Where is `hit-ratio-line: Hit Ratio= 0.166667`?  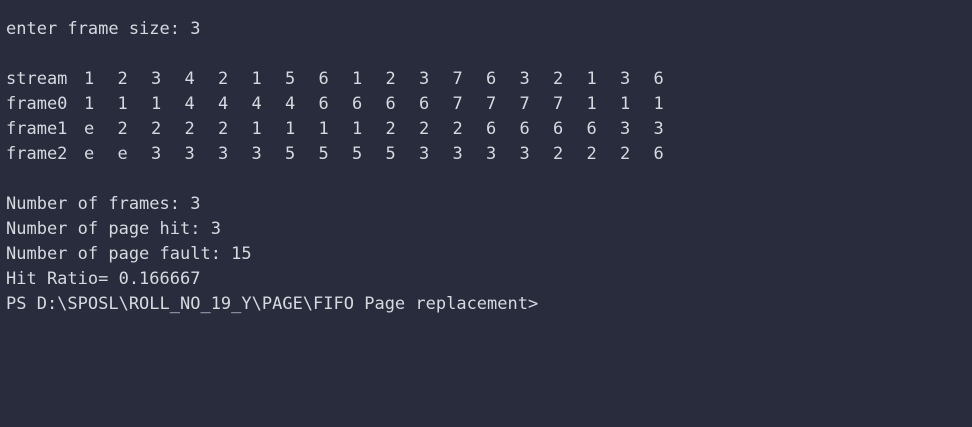 hit-ratio-line: Hit Ratio= 0.166667 is located at coordinates (103, 279).